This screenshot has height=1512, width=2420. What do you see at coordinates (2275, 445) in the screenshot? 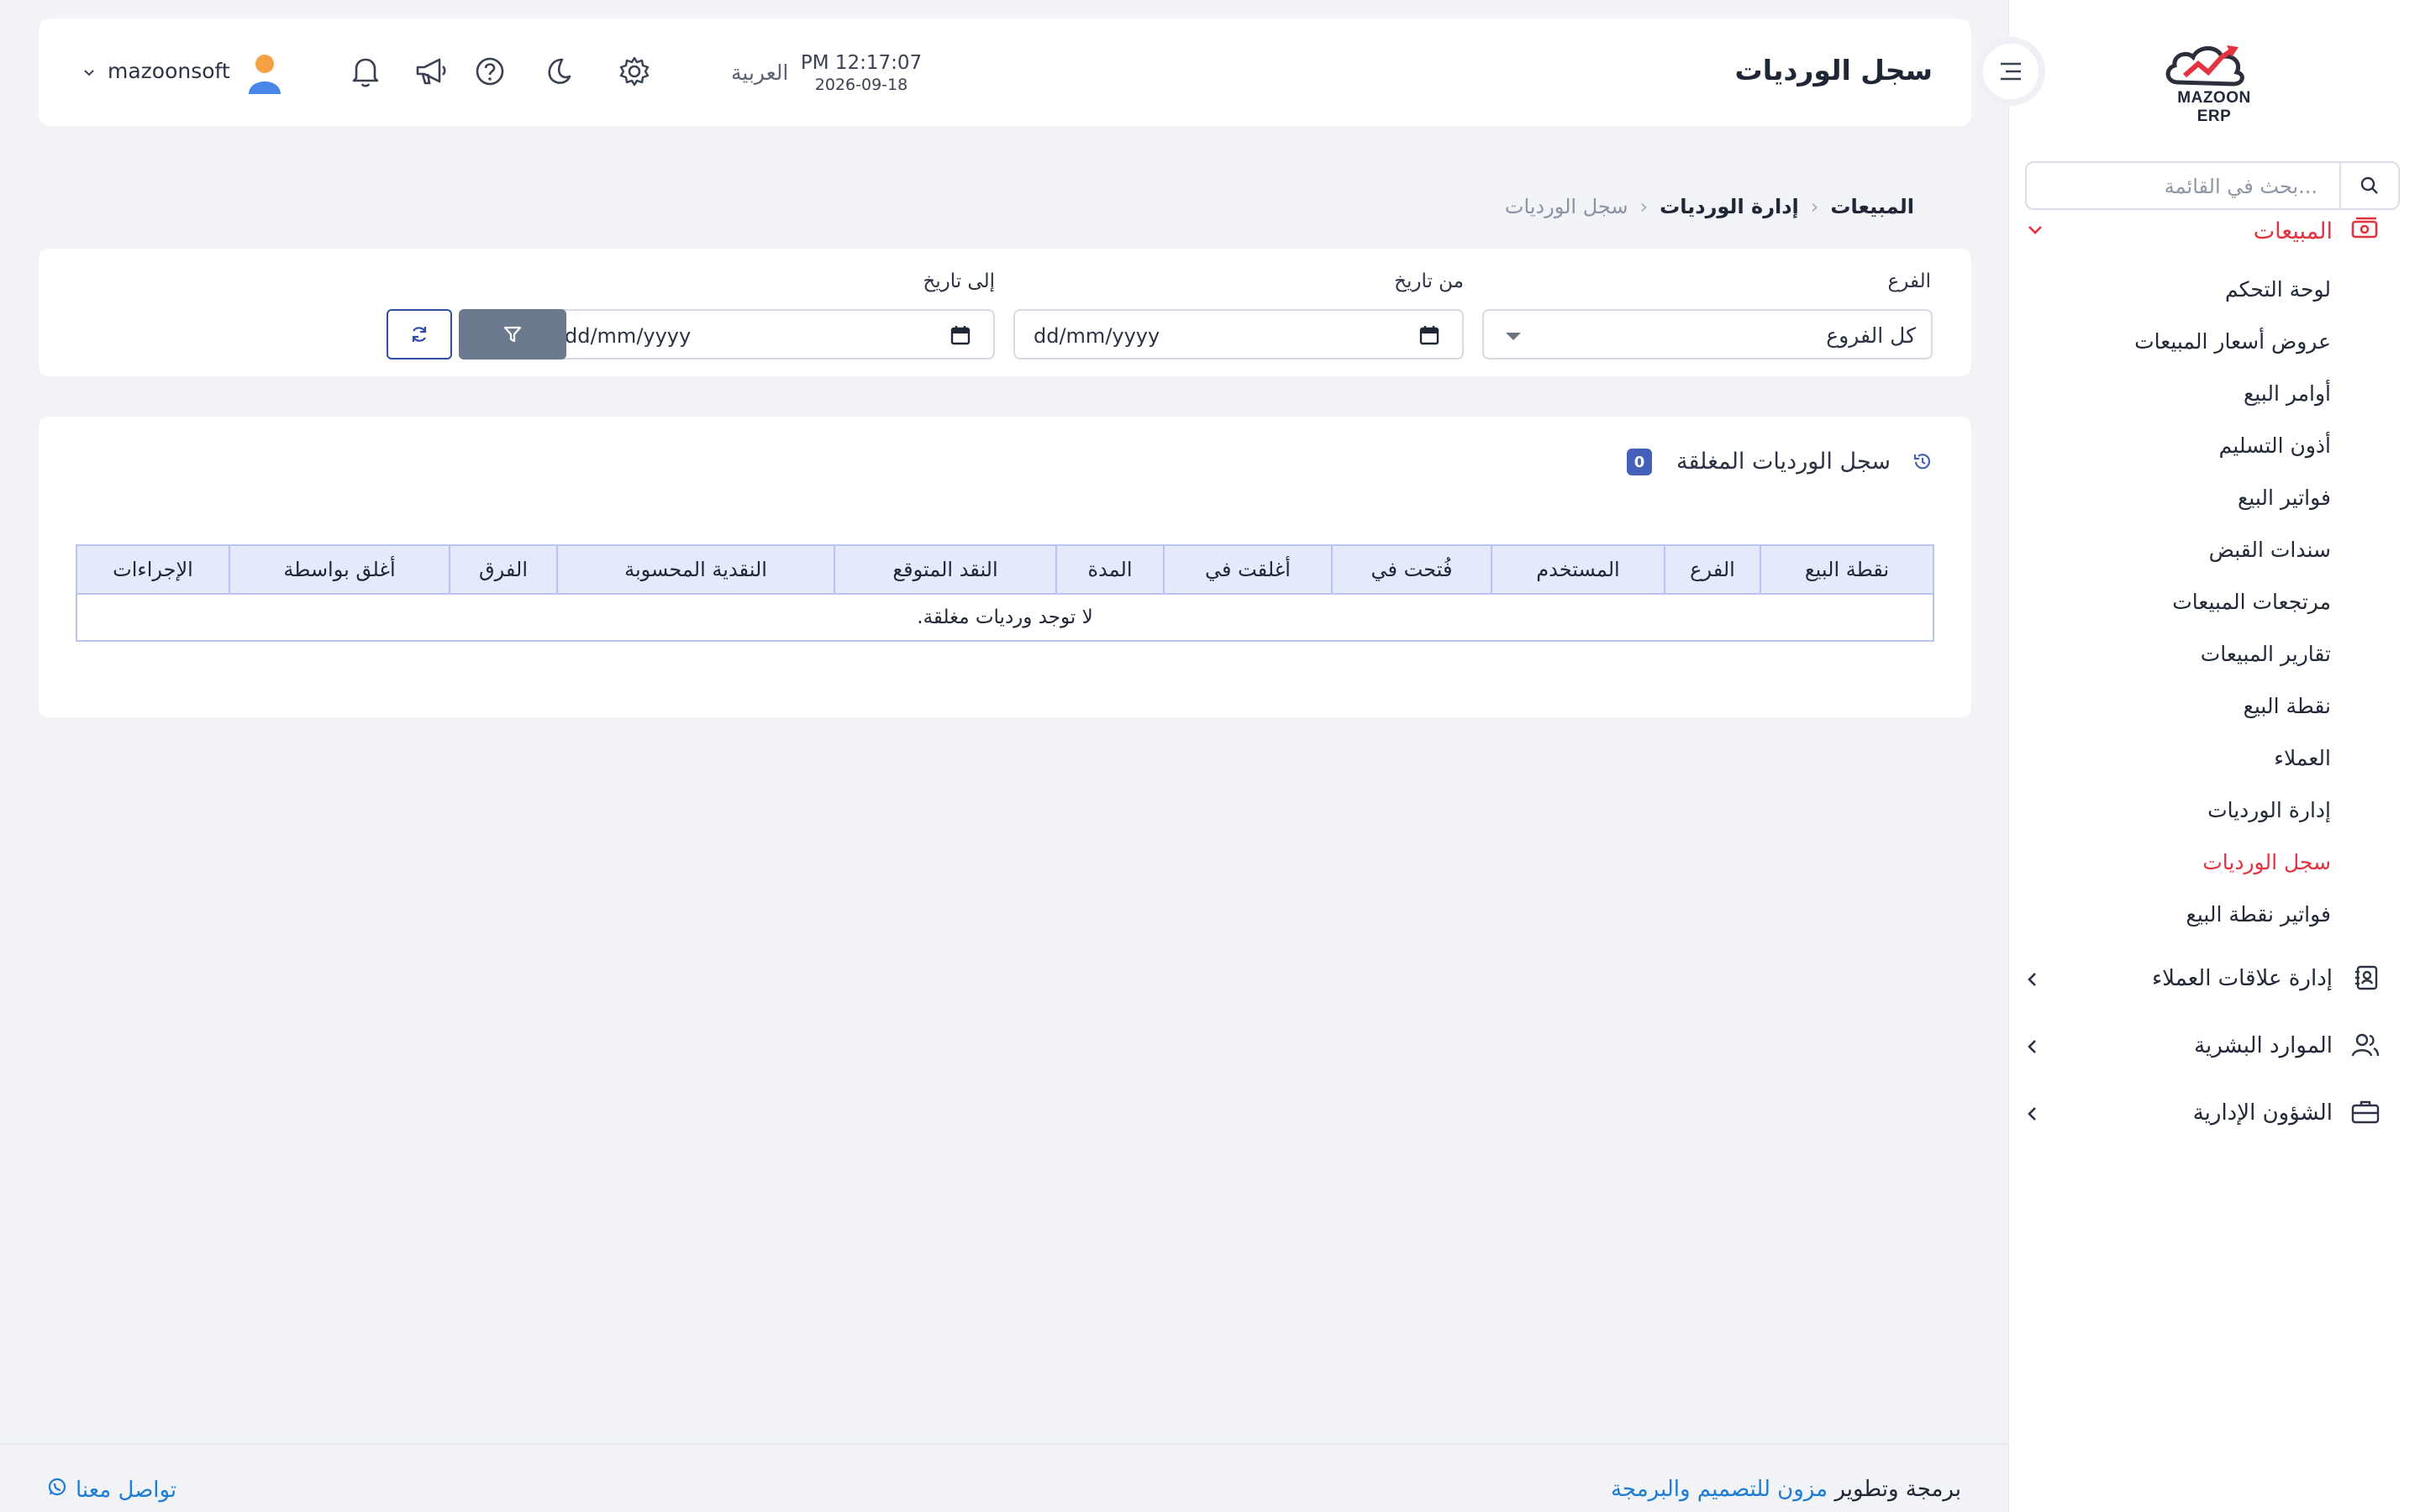
I see `sidebar-item-delivery-notes: أذون التسليم` at bounding box center [2275, 445].